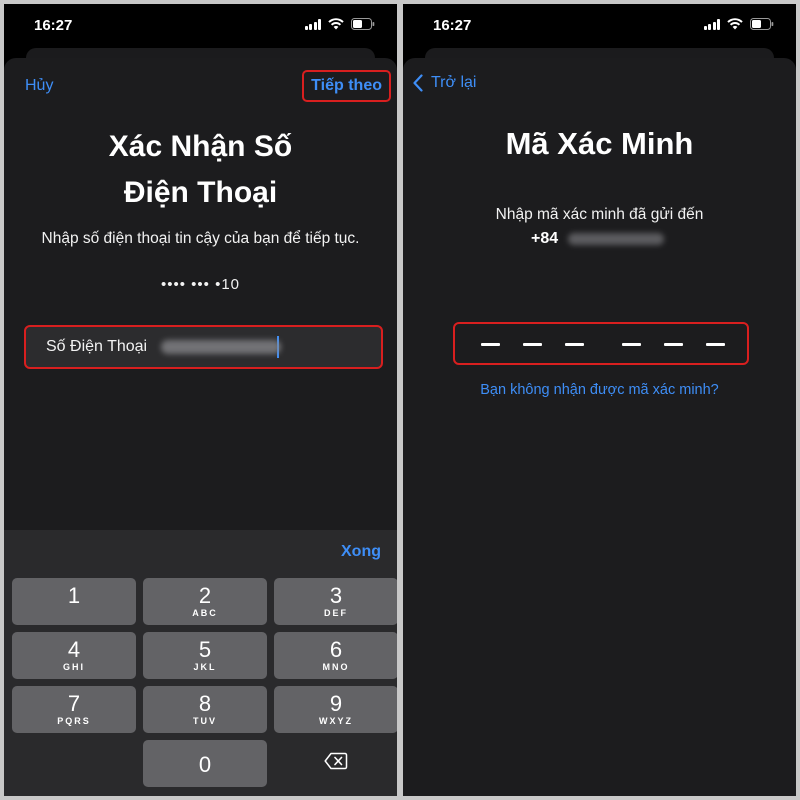 This screenshot has width=800, height=800. Describe the element at coordinates (599, 390) in the screenshot. I see `resend-code-link: Bạn không nhận được mã xác minh?` at that location.